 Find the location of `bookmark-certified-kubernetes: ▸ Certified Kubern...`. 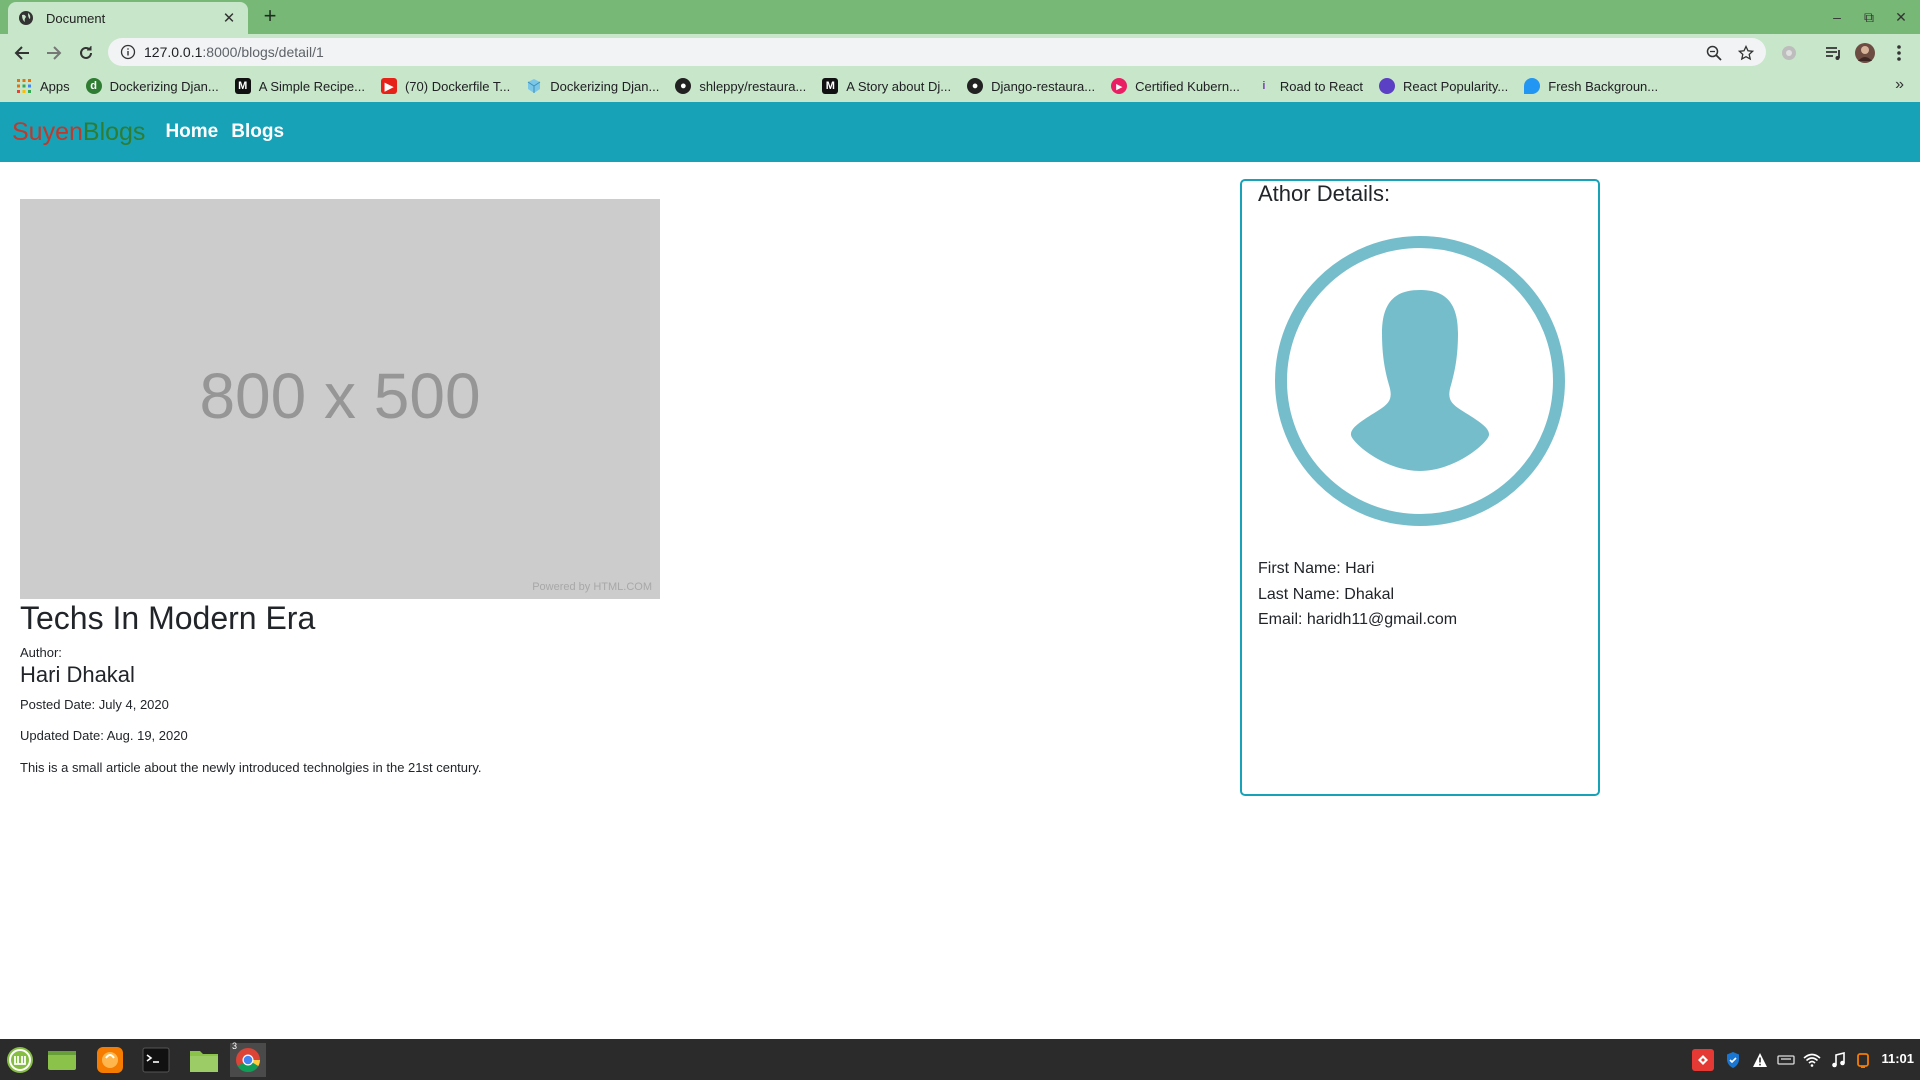

bookmark-certified-kubernetes: ▸ Certified Kubern... is located at coordinates (1177, 86).